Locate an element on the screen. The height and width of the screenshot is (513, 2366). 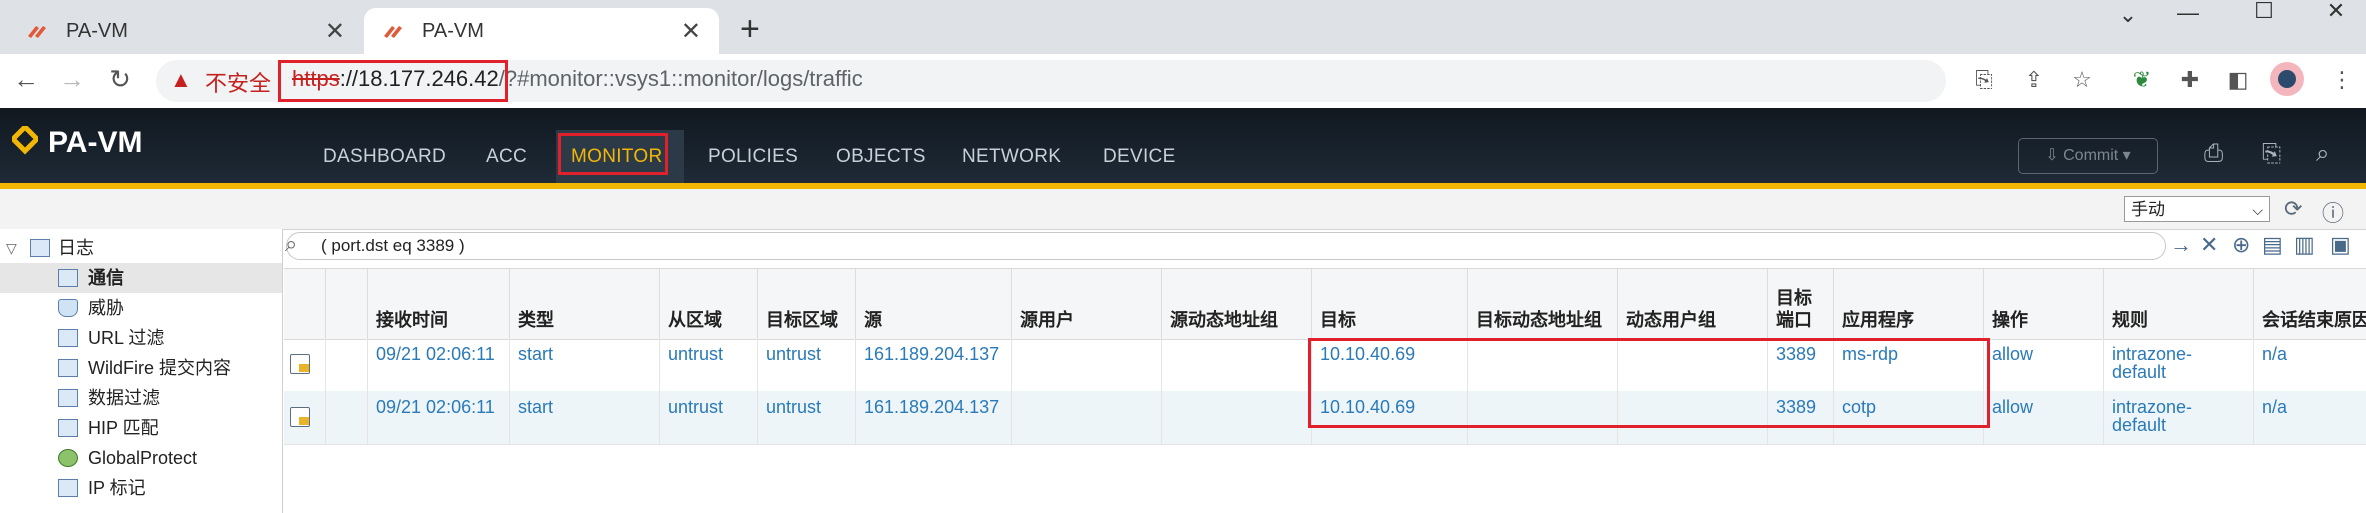
col-label: 目标动态地址组 is located at coordinates (1539, 320).